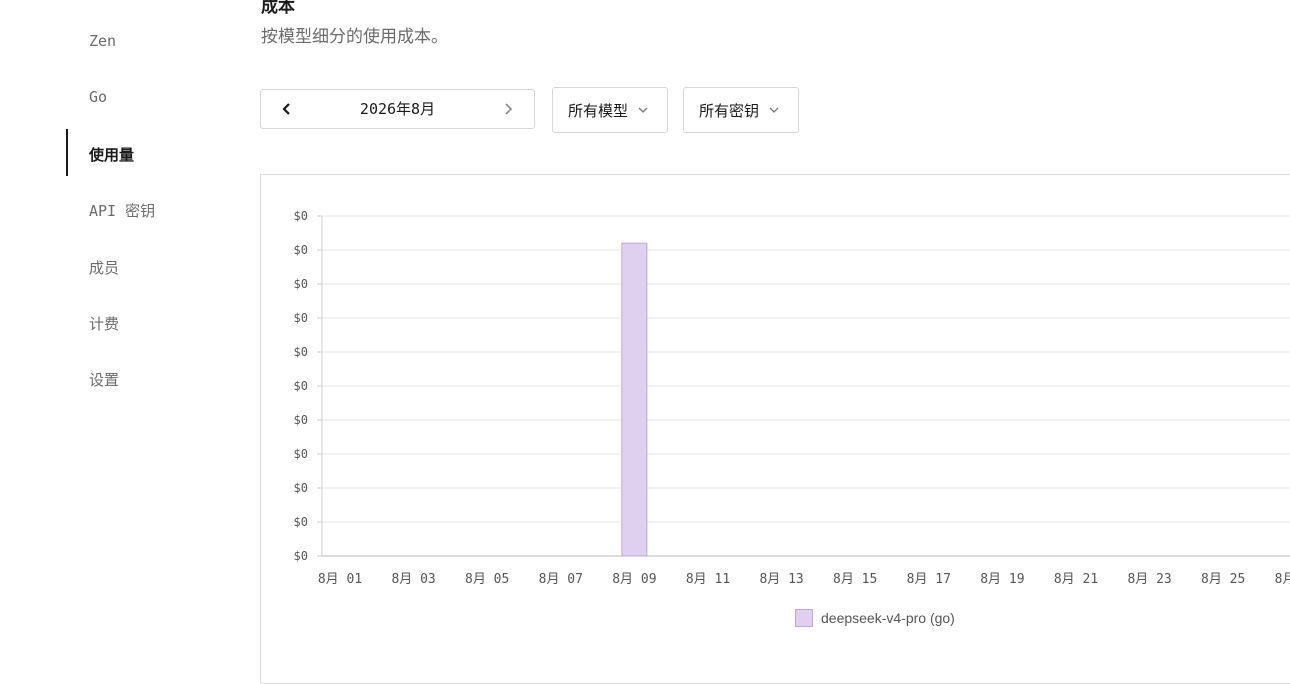 This screenshot has width=1290, height=684. Describe the element at coordinates (561, 579) in the screenshot. I see `x-tick-label: 8月 07` at that location.